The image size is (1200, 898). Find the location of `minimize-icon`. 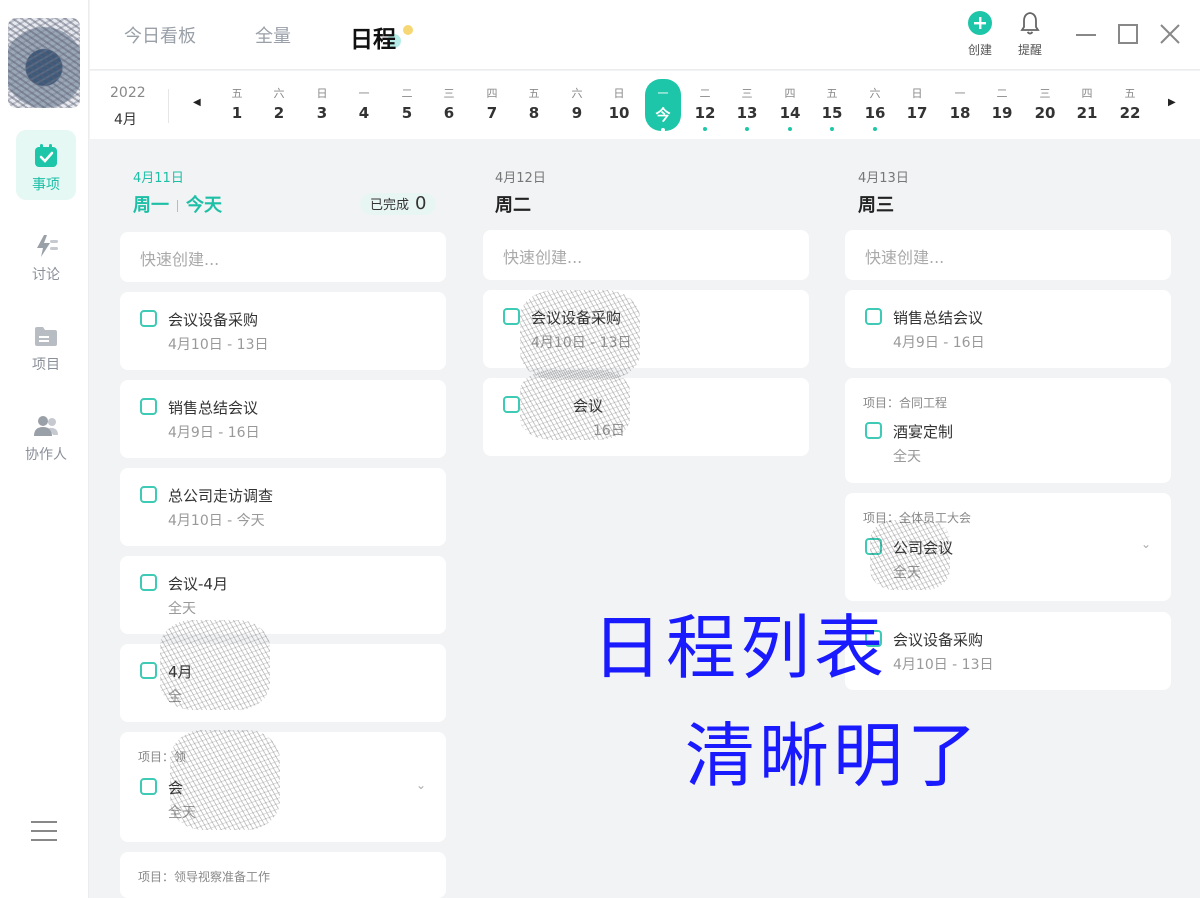

minimize-icon is located at coordinates (1086, 34).